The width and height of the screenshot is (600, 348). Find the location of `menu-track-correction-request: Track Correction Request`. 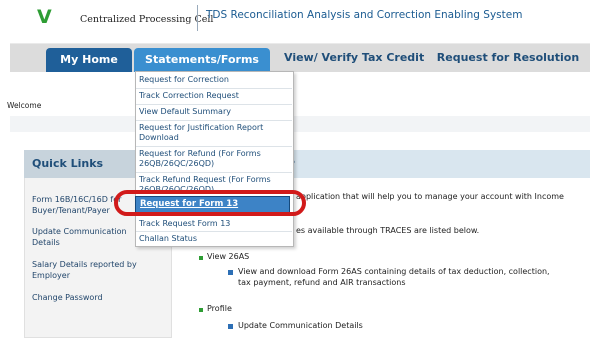

menu-track-correction-request: Track Correction Request is located at coordinates (189, 96).